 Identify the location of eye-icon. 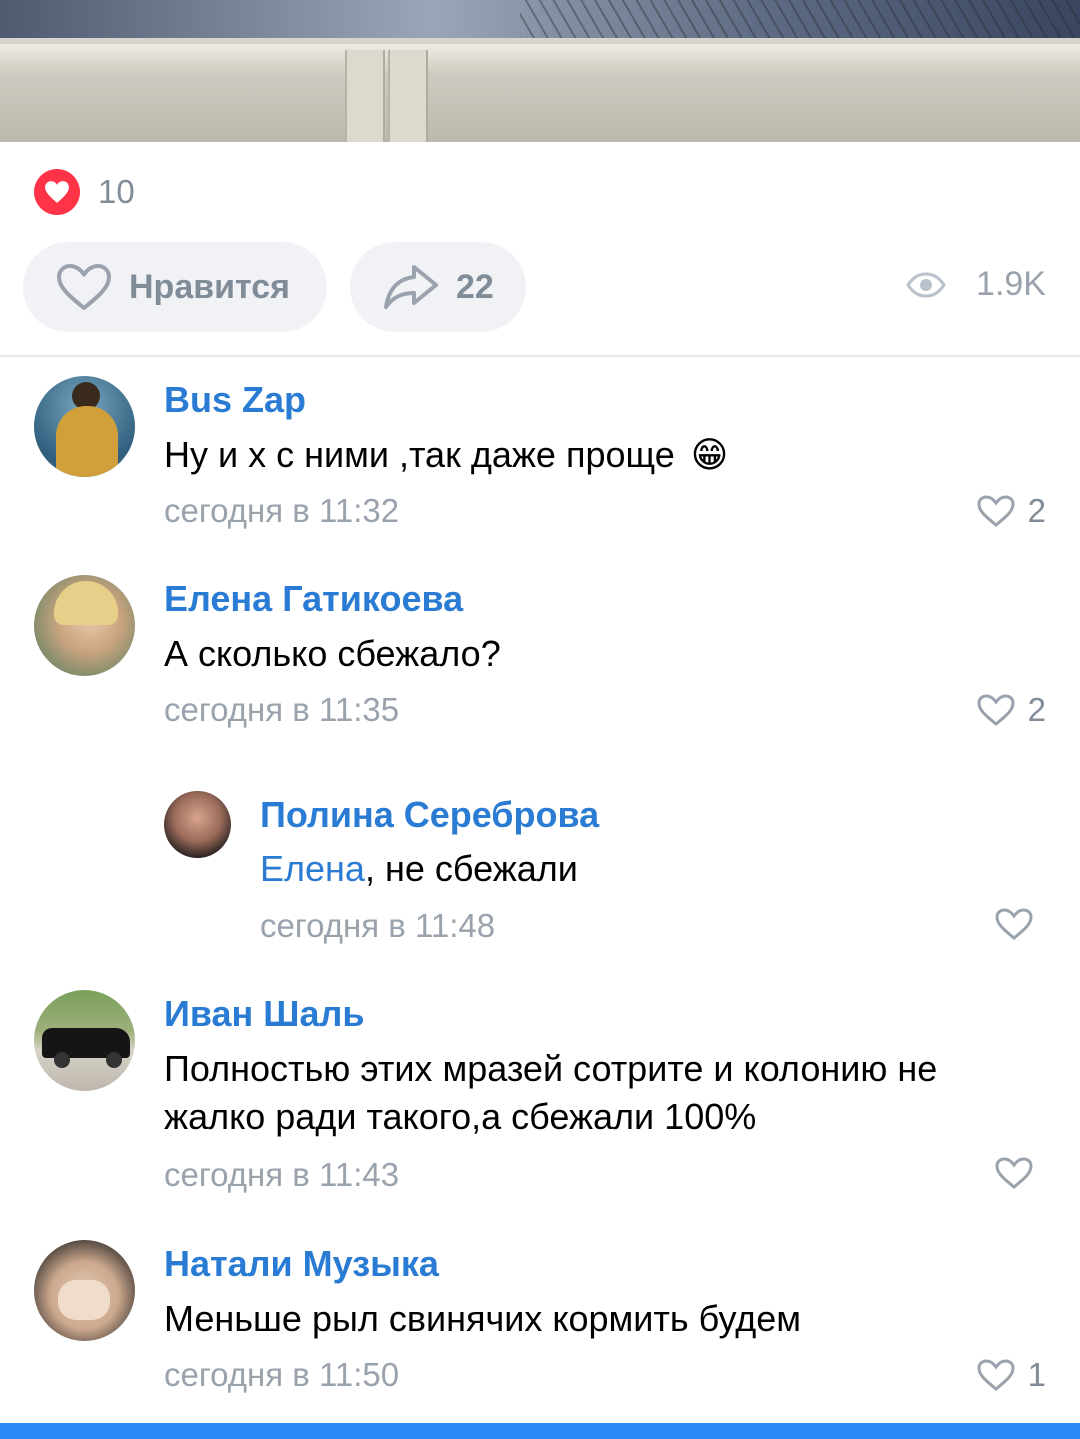
(926, 284).